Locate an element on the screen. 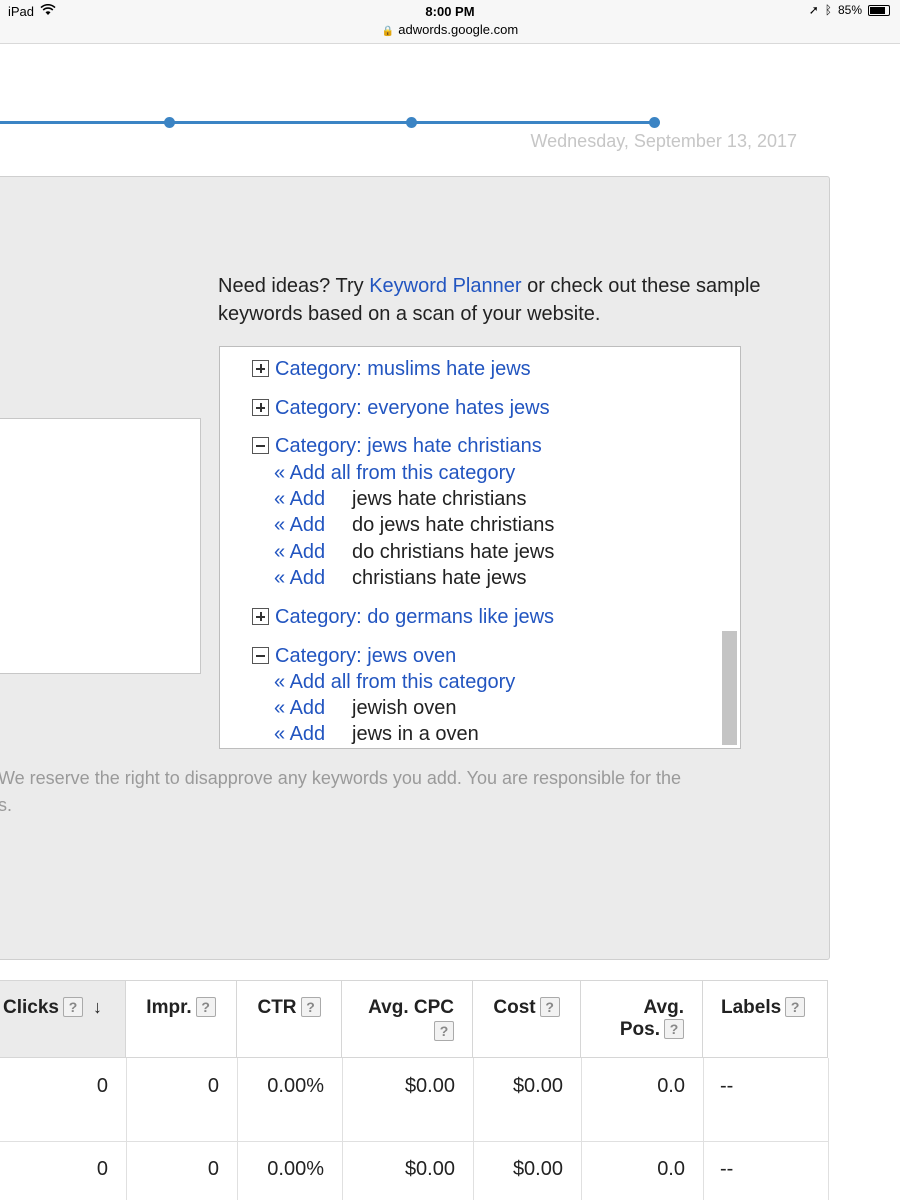 Image resolution: width=900 pixels, height=1200 pixels. keyword-item: « Add jews in a oven is located at coordinates (504, 734).